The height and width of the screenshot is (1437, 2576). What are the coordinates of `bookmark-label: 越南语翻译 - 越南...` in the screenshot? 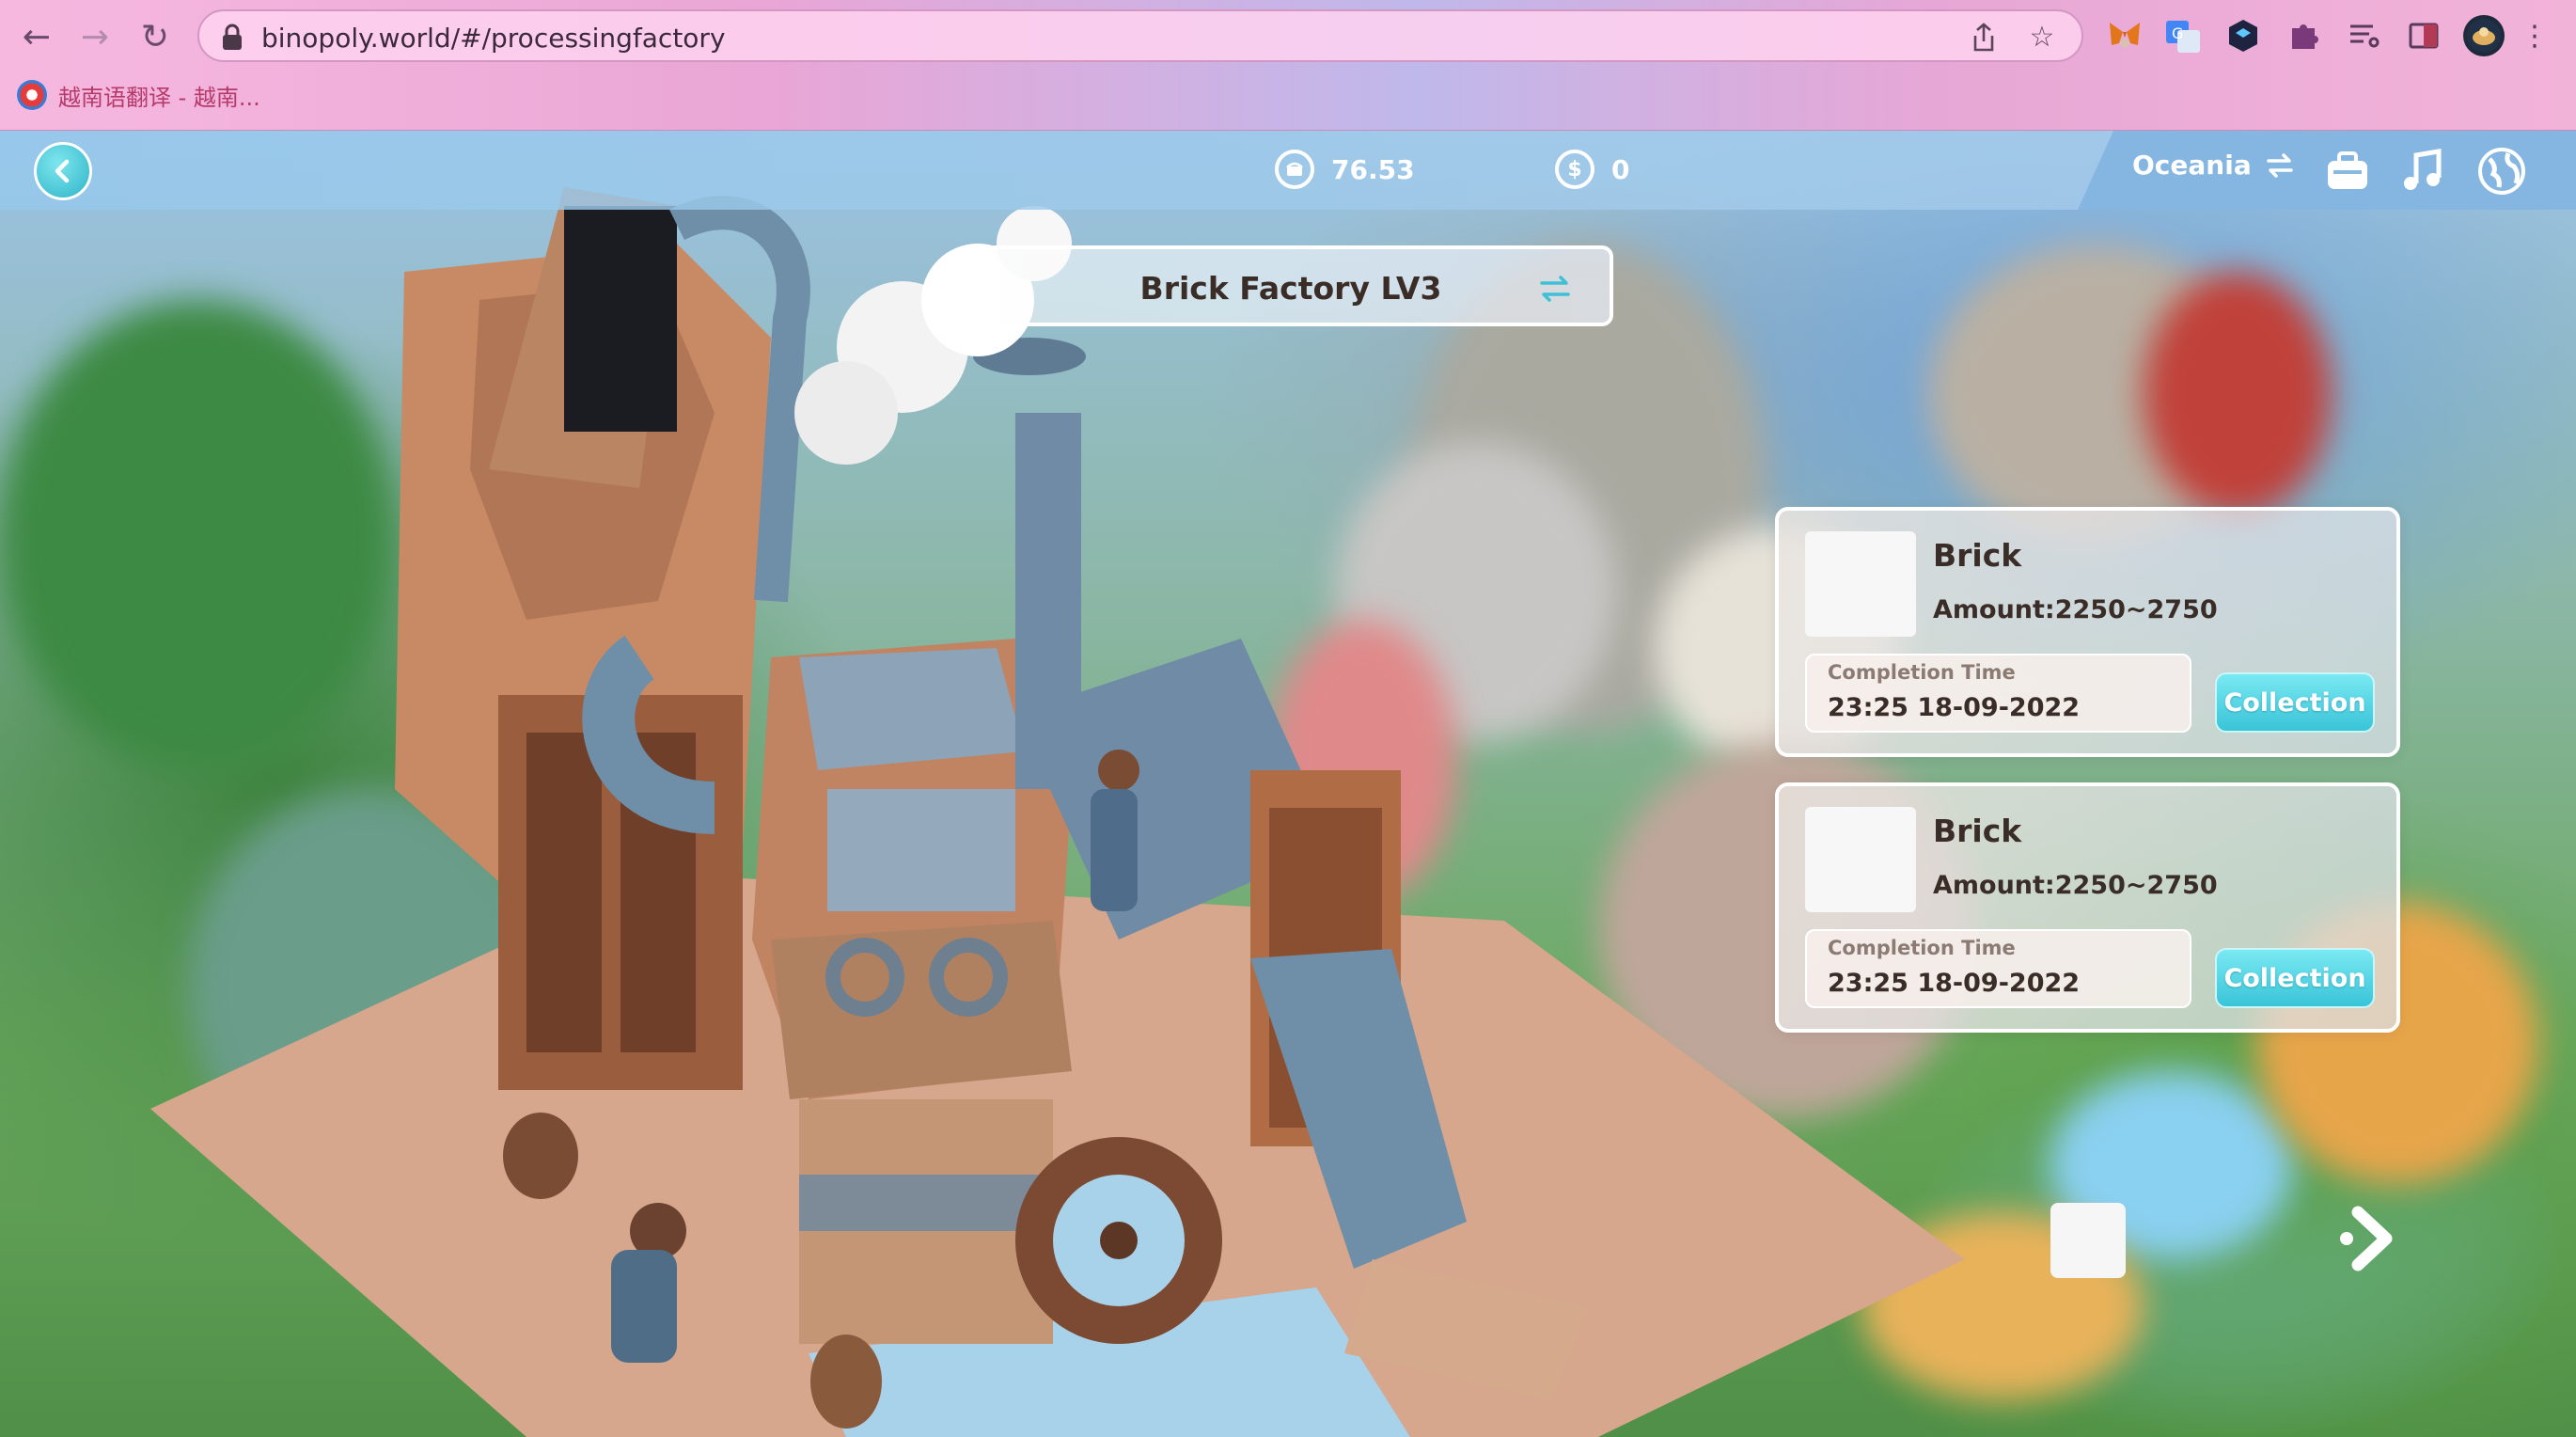 It's located at (159, 97).